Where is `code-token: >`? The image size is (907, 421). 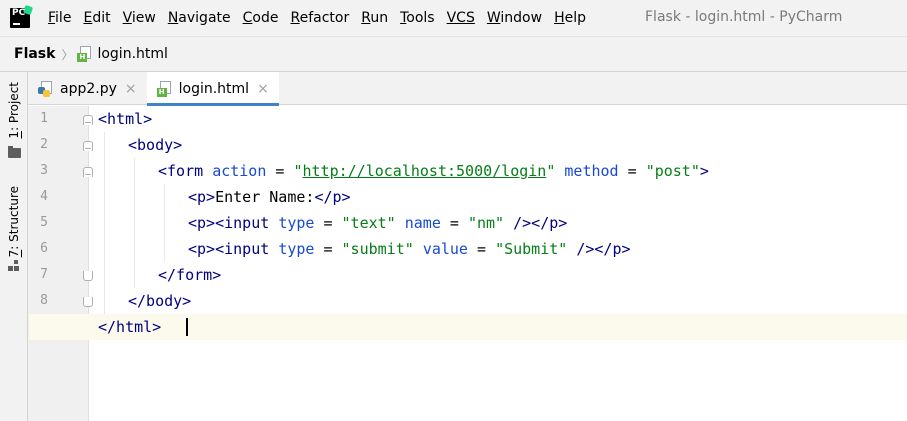
code-token: > is located at coordinates (704, 171).